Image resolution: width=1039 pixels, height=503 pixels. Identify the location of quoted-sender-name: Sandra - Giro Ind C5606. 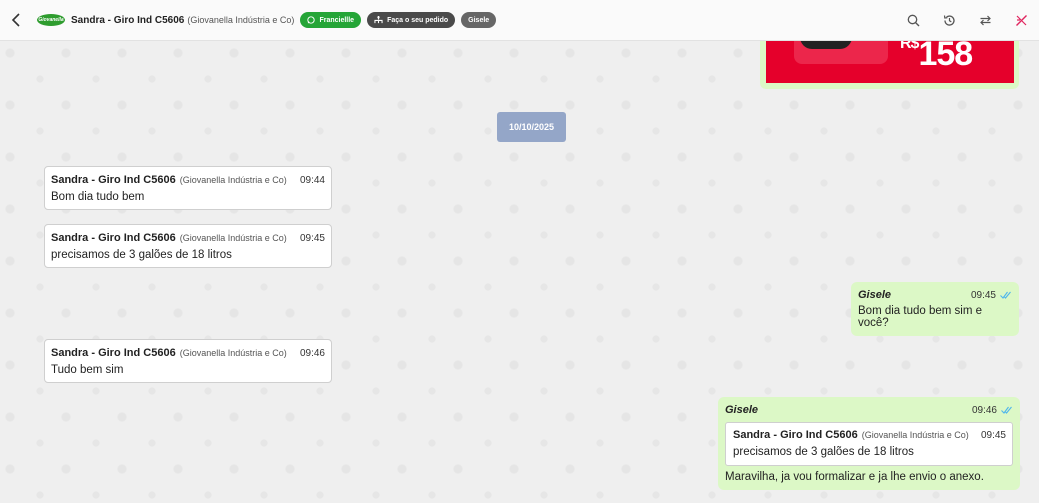
(795, 435).